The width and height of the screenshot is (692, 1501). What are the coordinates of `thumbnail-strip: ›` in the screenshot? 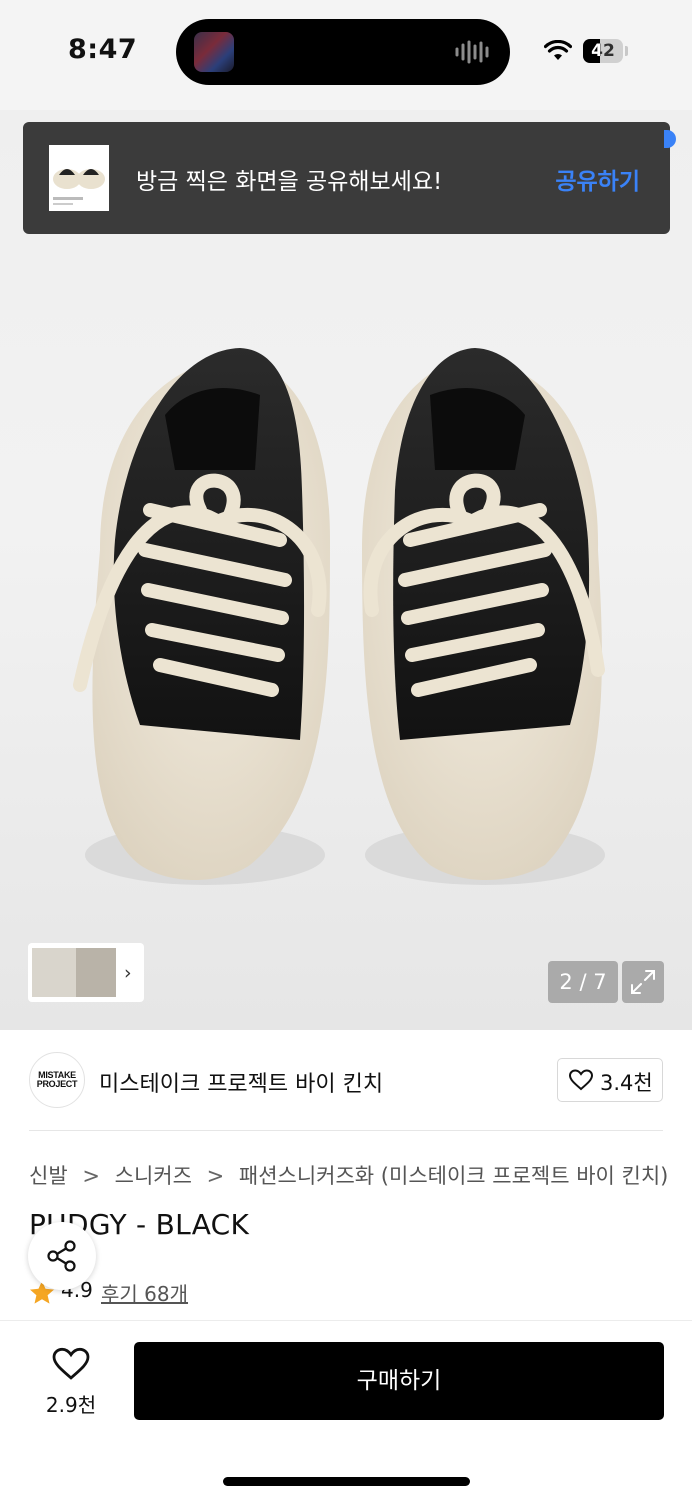 It's located at (86, 972).